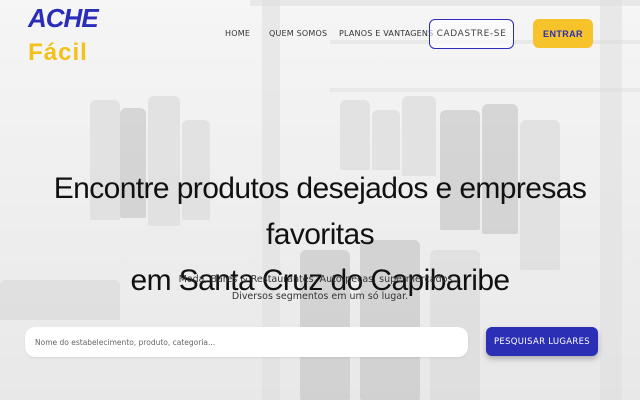 This screenshot has height=400, width=640. What do you see at coordinates (63, 18) in the screenshot?
I see `logo-text-top: ACHE` at bounding box center [63, 18].